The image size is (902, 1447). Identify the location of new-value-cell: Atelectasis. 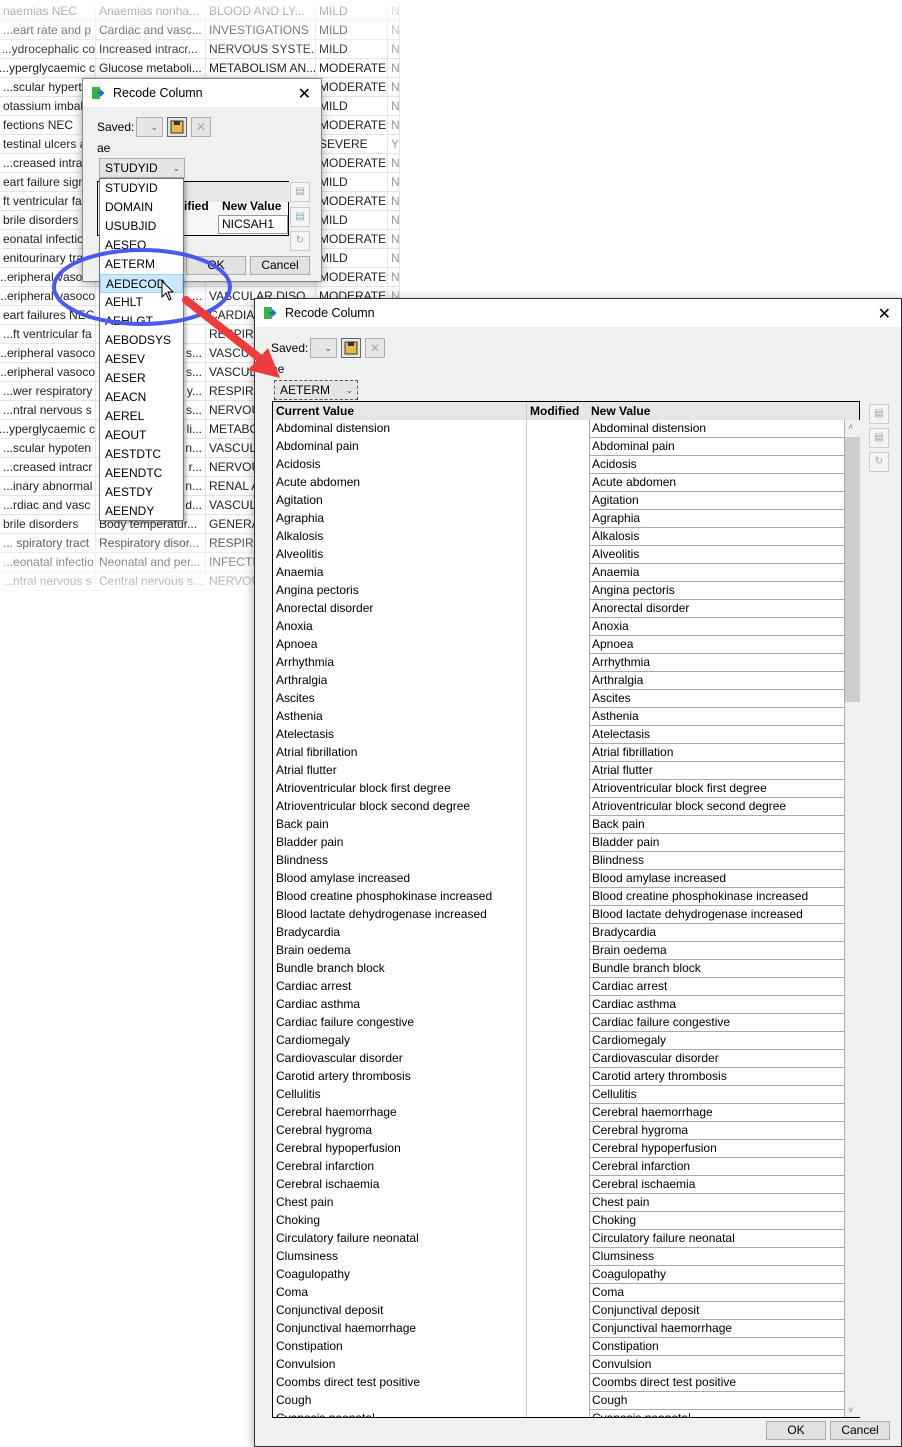
(717, 735).